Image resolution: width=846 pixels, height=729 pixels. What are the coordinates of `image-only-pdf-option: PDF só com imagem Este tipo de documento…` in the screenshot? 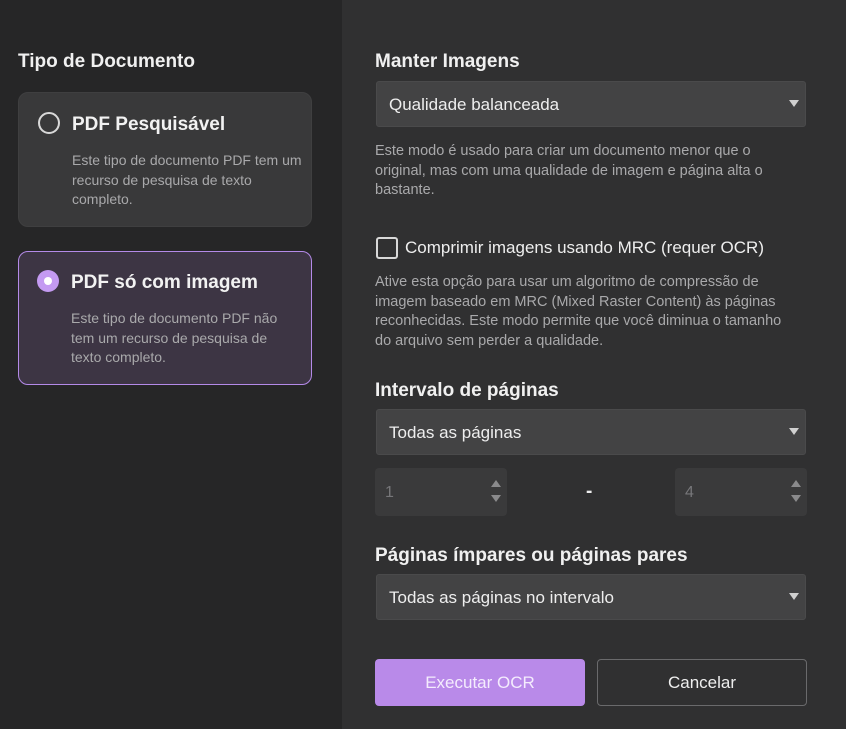 It's located at (165, 318).